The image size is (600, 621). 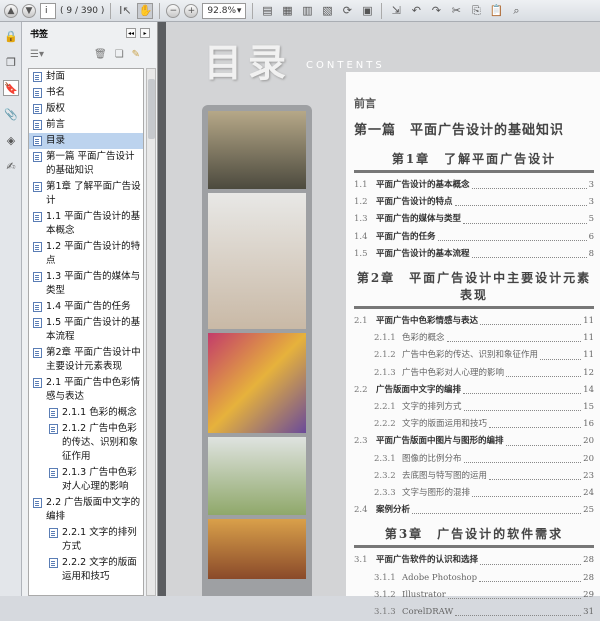 What do you see at coordinates (86, 413) in the screenshot?
I see `bookmark-item: 2.1.1 色彩的概念` at bounding box center [86, 413].